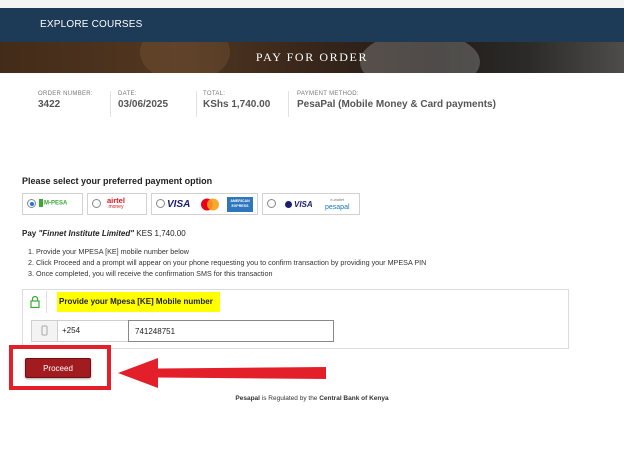  Describe the element at coordinates (312, 4) in the screenshot. I see `top-strip` at that location.